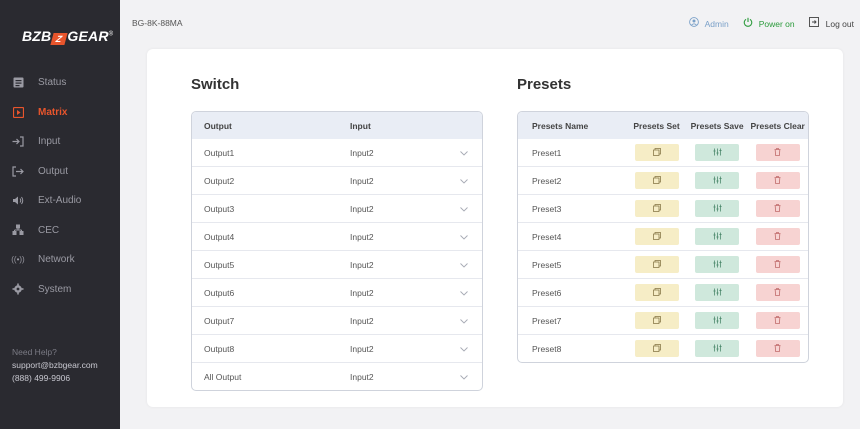  Describe the element at coordinates (219, 180) in the screenshot. I see `output-name: Output2` at that location.